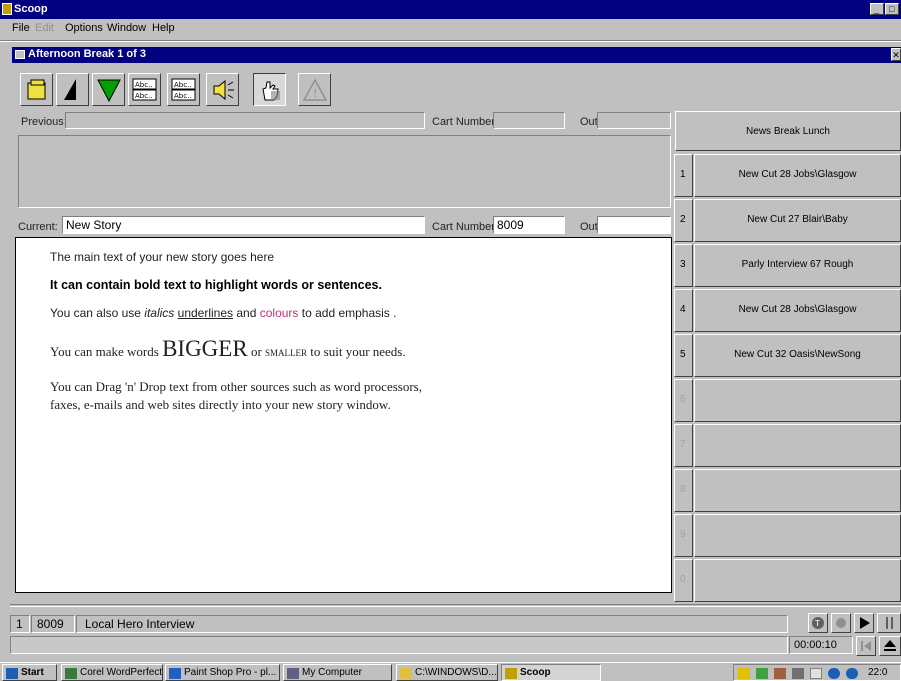 The width and height of the screenshot is (901, 681). Describe the element at coordinates (683, 400) in the screenshot. I see `cart-slot-number: 6` at that location.